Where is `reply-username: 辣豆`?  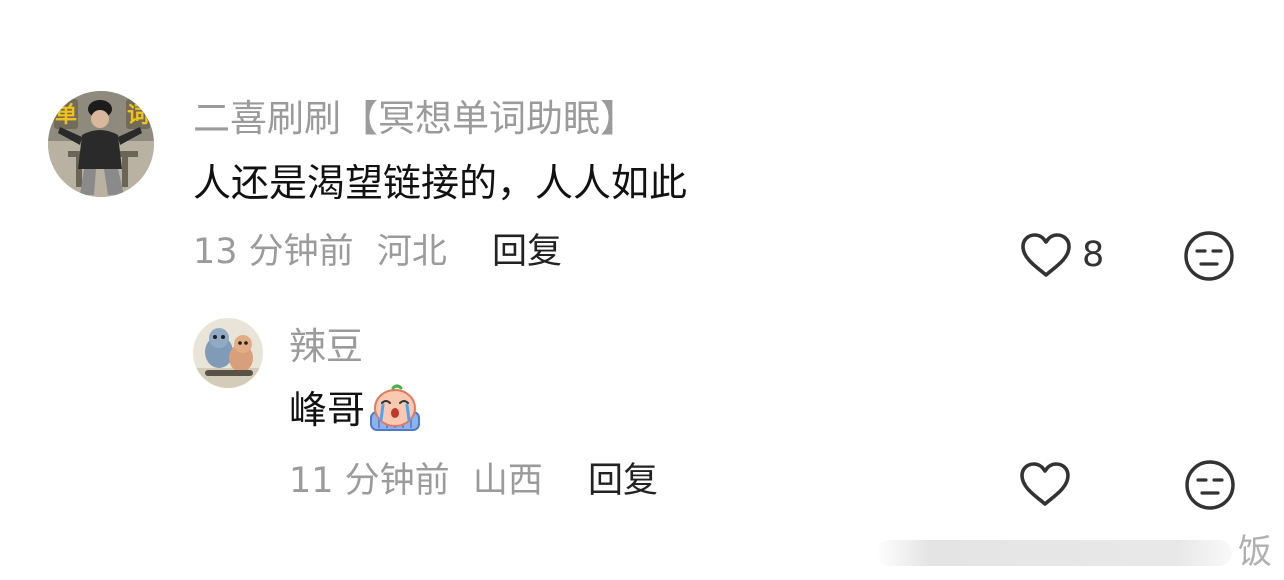 reply-username: 辣豆 is located at coordinates (326, 347).